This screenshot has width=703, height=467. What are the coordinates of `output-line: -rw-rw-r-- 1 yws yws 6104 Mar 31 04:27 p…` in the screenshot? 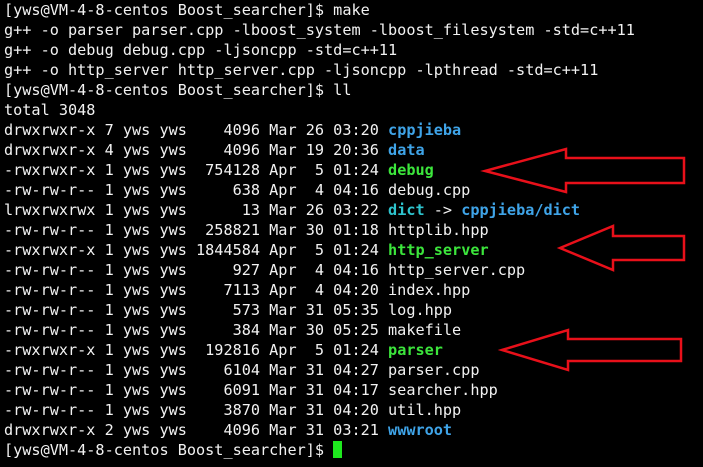 It's located at (319, 370).